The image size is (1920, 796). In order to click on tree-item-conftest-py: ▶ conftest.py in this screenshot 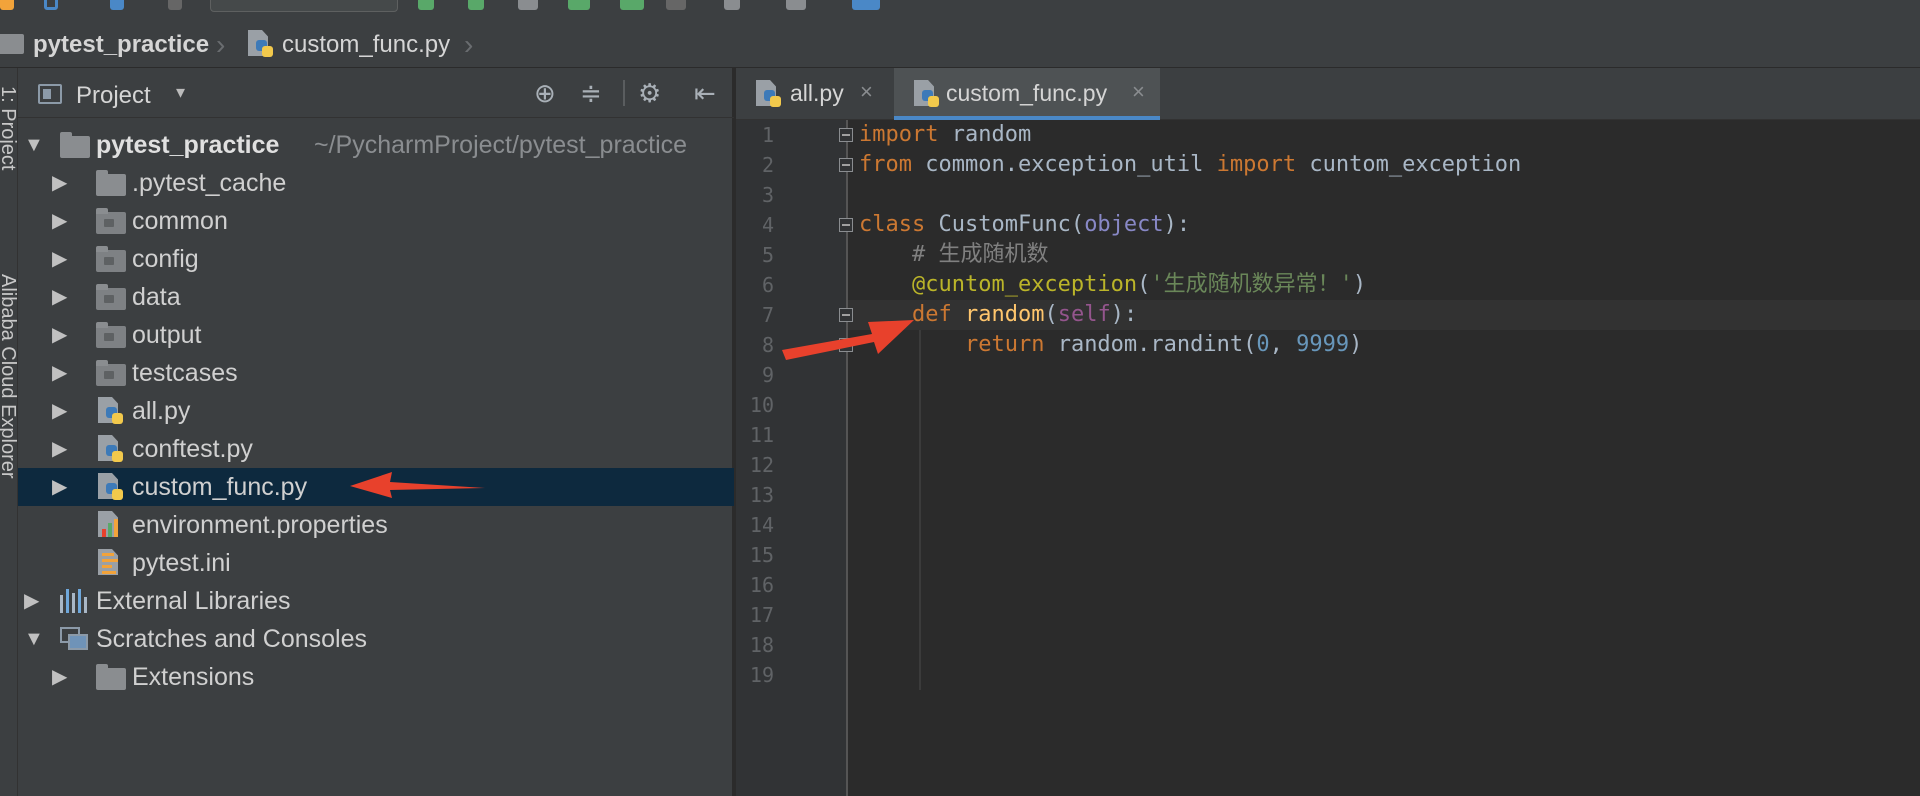, I will do `click(376, 449)`.